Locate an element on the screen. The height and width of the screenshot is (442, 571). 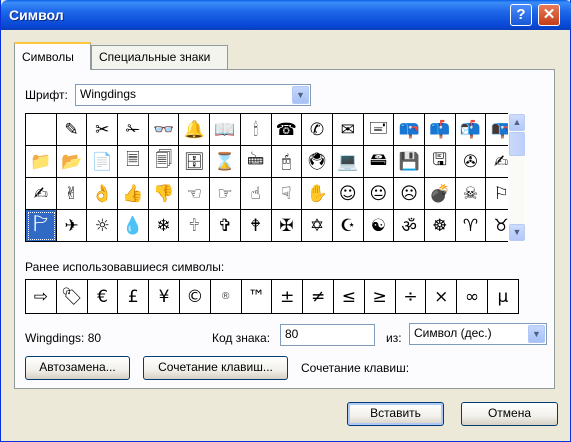
symbol-cell: ⌛ is located at coordinates (225, 162).